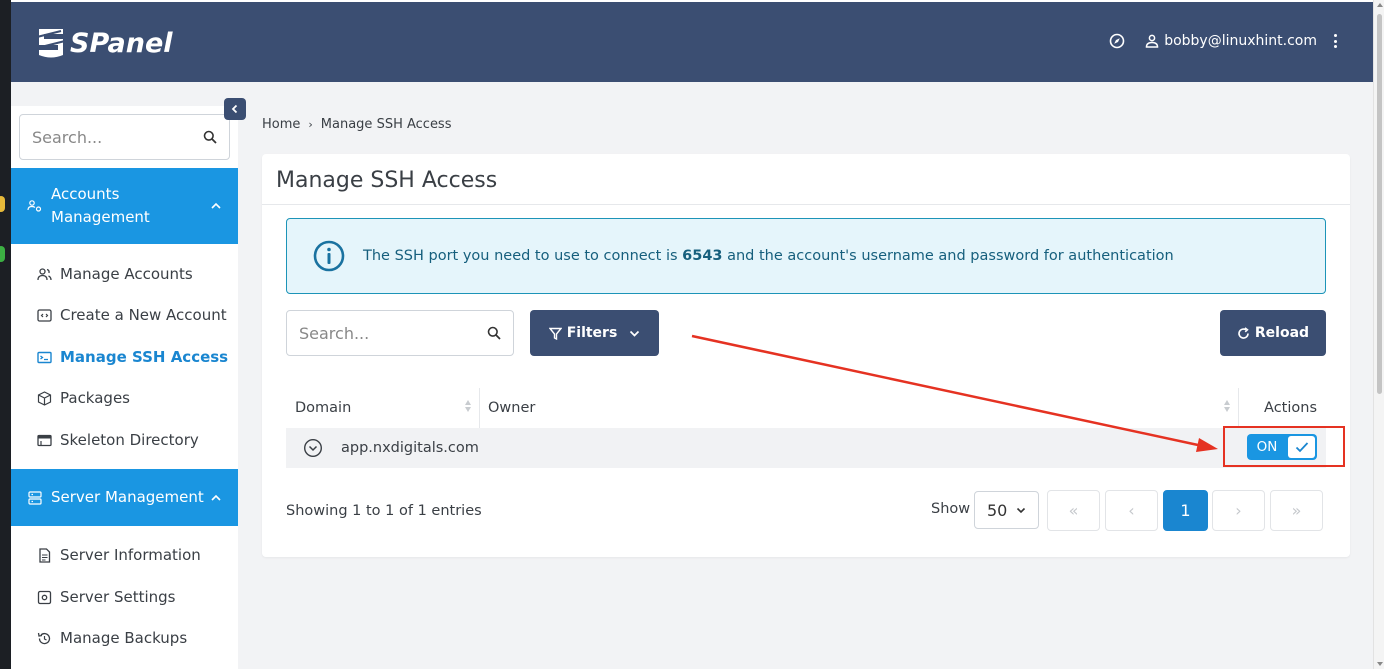 Image resolution: width=1384 pixels, height=669 pixels. What do you see at coordinates (702, 256) in the screenshot?
I see `ssh-port-value: 6543` at bounding box center [702, 256].